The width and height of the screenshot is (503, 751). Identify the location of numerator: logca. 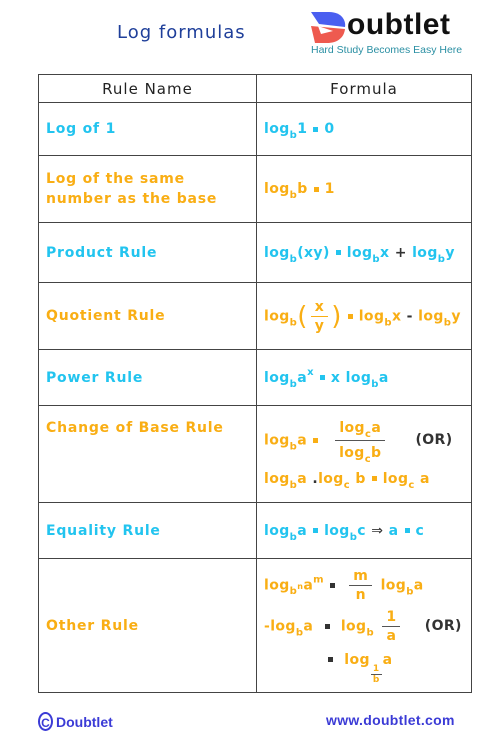
(360, 430).